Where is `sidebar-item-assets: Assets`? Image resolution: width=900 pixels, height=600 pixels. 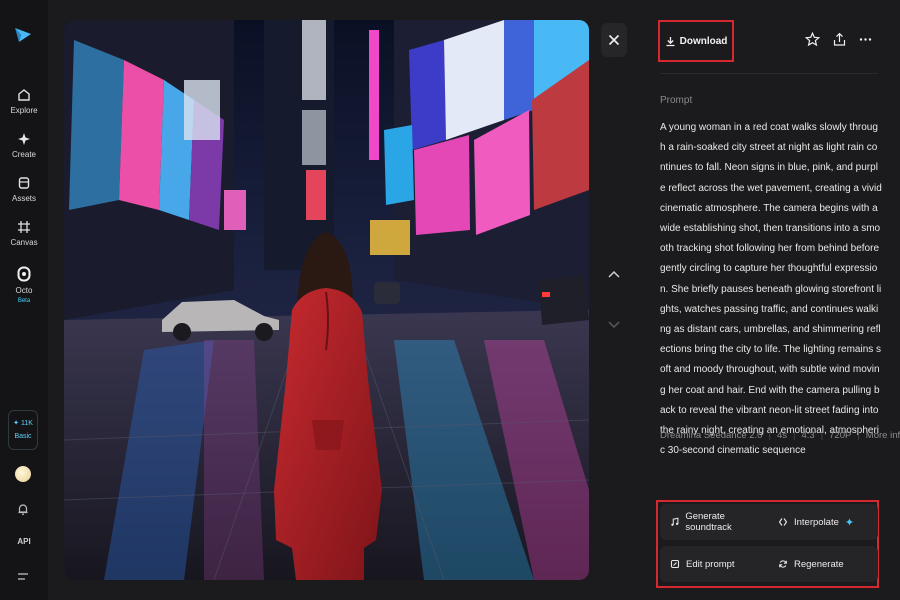 sidebar-item-assets: Assets is located at coordinates (24, 189).